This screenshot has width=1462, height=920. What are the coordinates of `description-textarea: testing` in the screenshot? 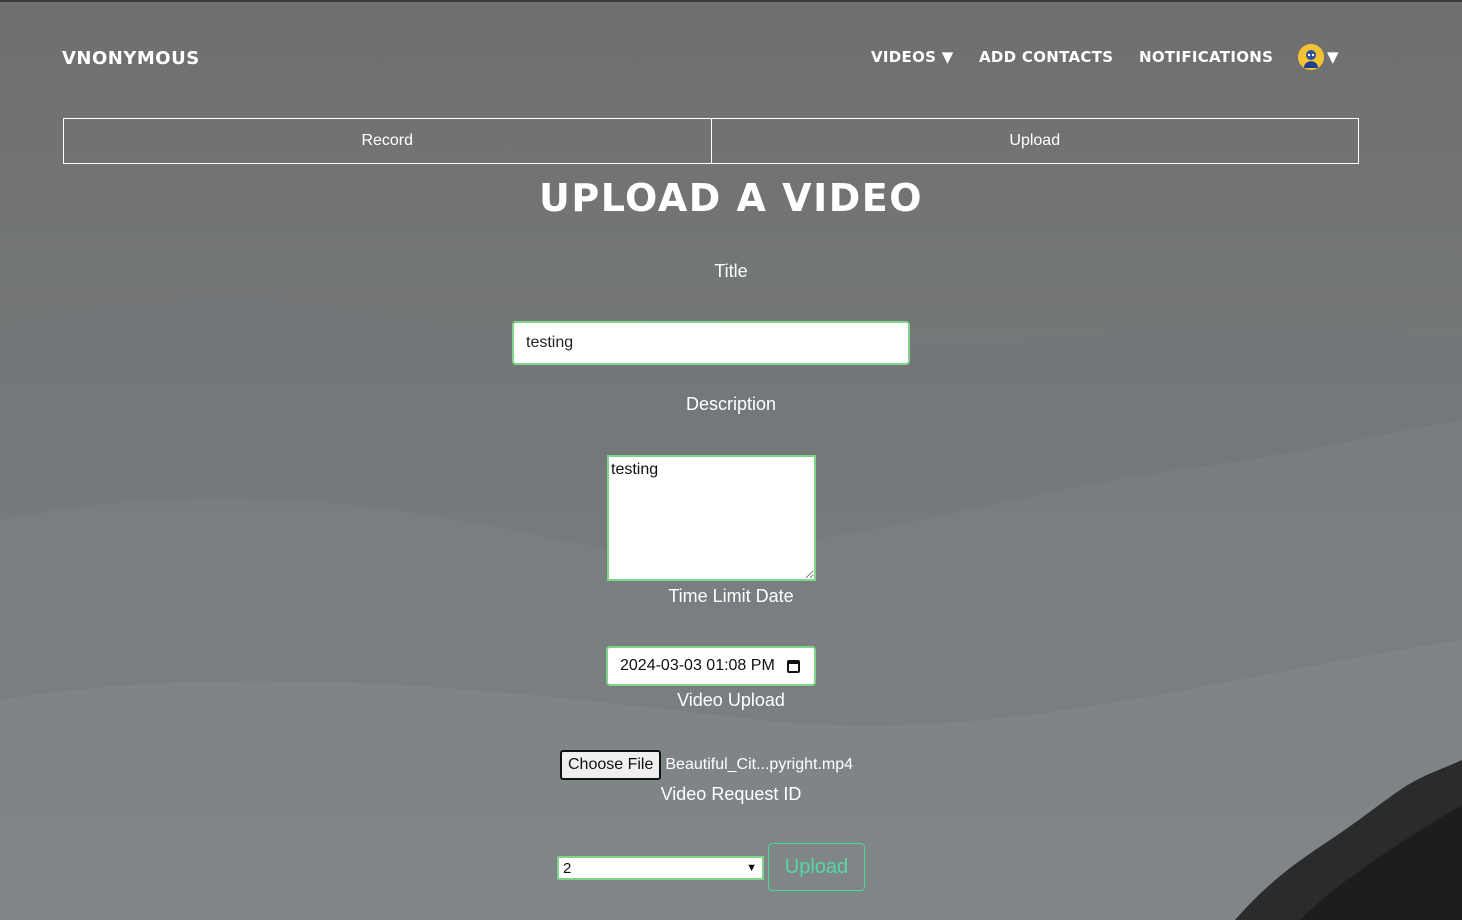 It's located at (711, 518).